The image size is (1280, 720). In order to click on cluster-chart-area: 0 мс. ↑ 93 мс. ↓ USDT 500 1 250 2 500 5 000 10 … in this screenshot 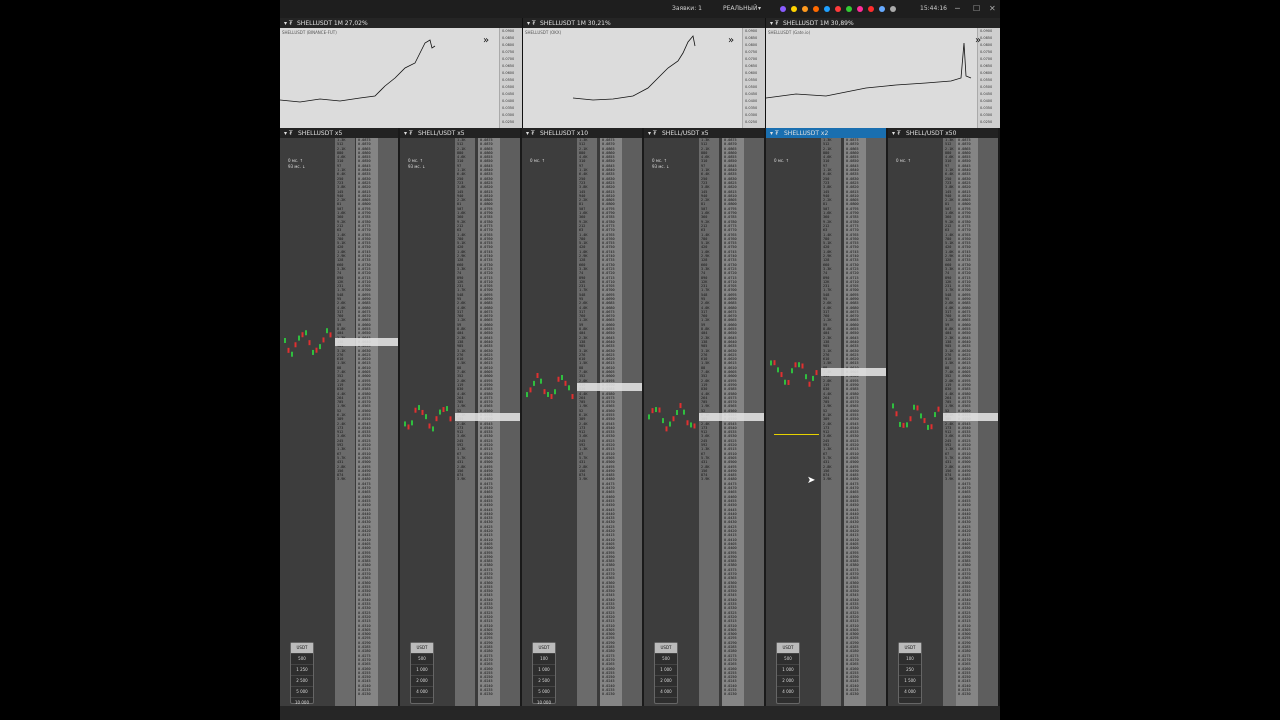, I will do `click(307, 422)`.